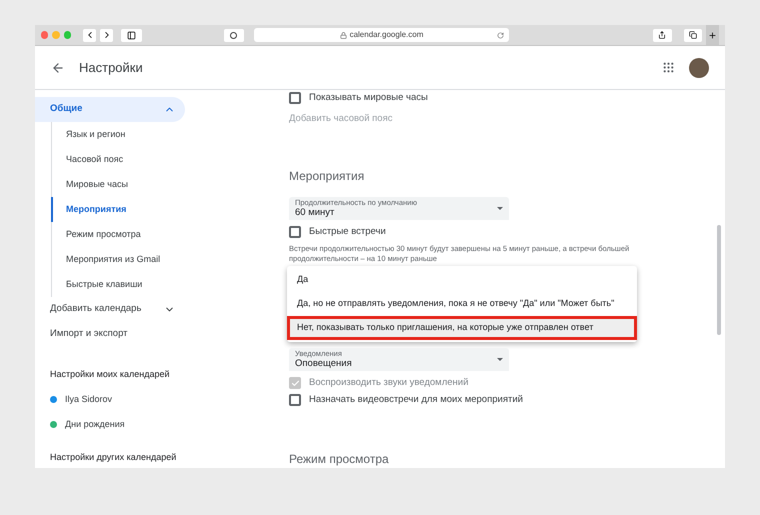 Image resolution: width=760 pixels, height=515 pixels. What do you see at coordinates (668, 67) in the screenshot?
I see `apps-grid-icon` at bounding box center [668, 67].